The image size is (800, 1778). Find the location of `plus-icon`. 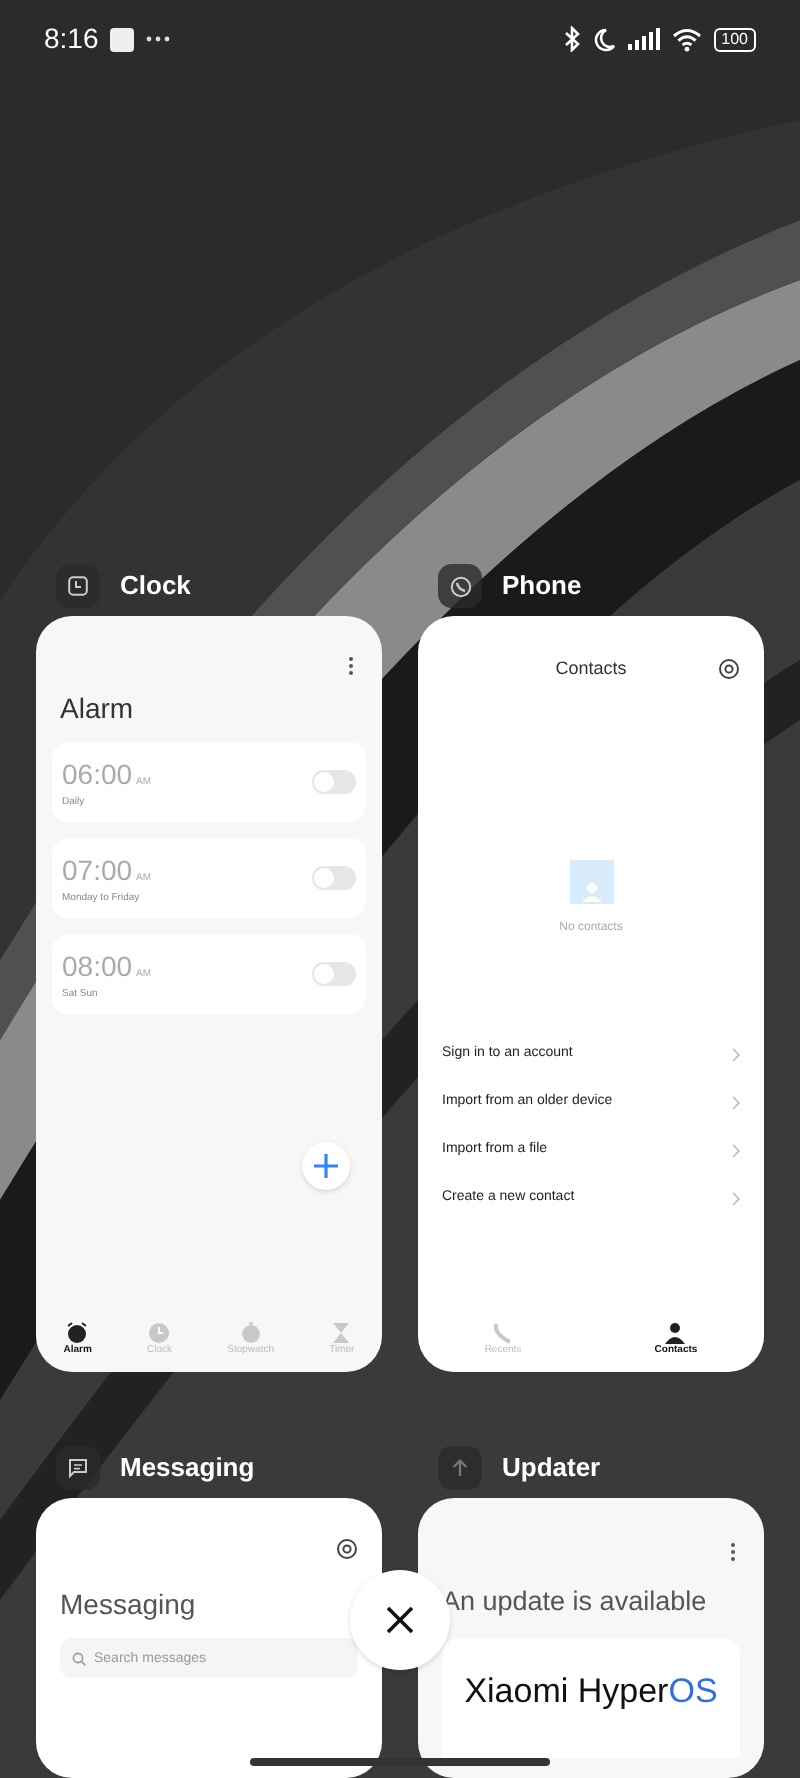

plus-icon is located at coordinates (326, 1166).